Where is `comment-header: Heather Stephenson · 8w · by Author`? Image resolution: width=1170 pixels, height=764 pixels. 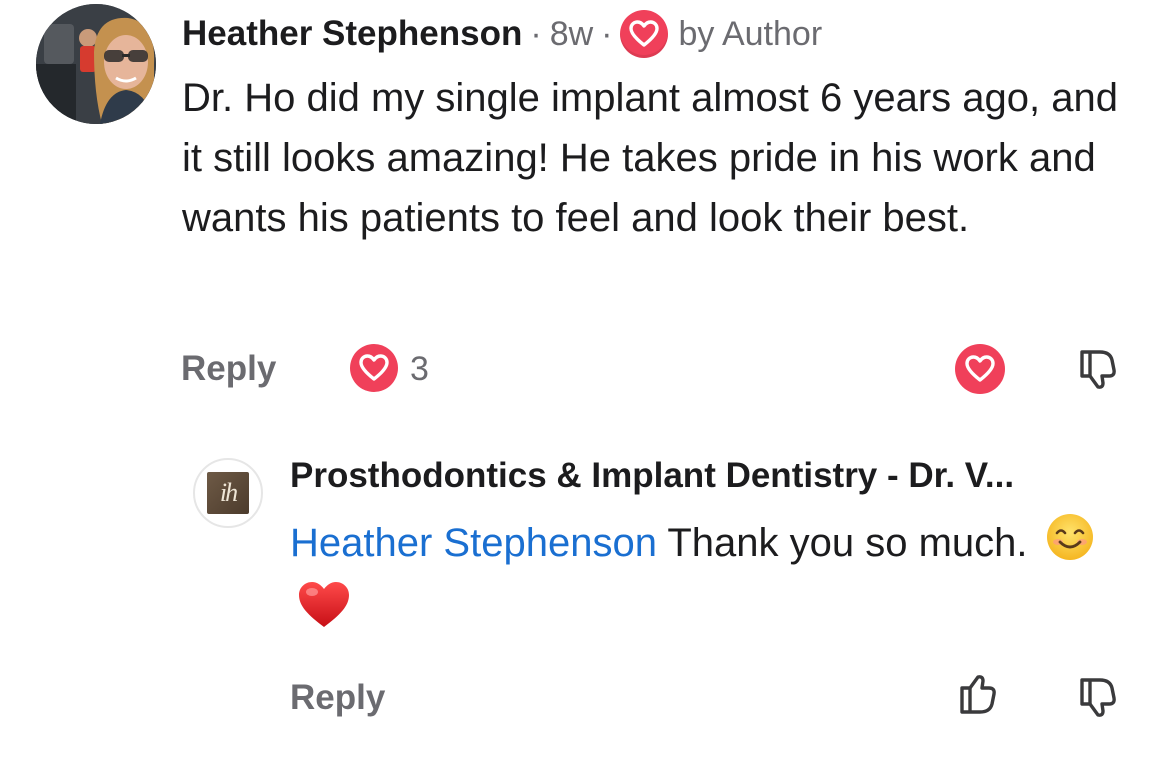 comment-header: Heather Stephenson · 8w · by Author is located at coordinates (502, 34).